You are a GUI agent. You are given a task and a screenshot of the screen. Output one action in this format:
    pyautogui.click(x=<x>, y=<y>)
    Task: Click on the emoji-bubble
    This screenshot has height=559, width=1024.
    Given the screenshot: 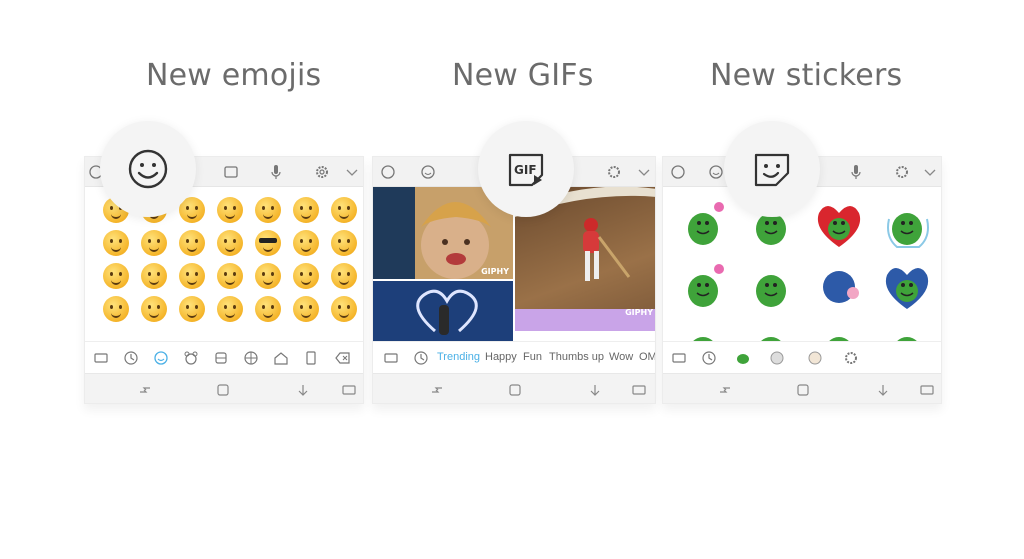 What is the action you would take?
    pyautogui.click(x=148, y=169)
    